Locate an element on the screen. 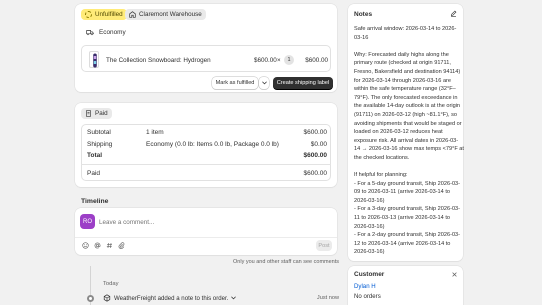 Image resolution: width=542 pixels, height=305 pixels. product-thumbnail is located at coordinates (94, 59).